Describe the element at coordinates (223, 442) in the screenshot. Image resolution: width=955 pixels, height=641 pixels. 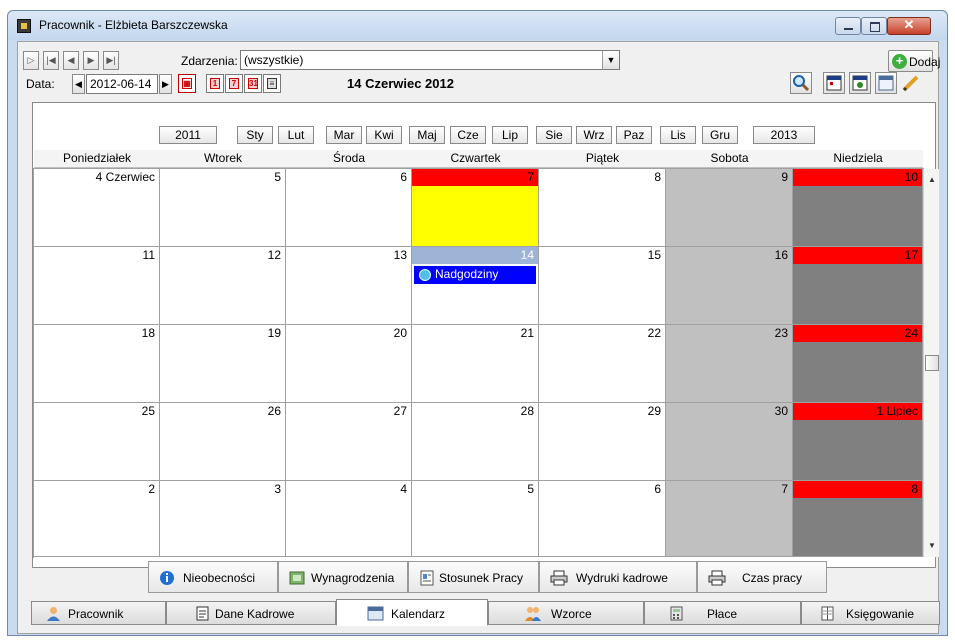
I see `day-cell: 26` at that location.